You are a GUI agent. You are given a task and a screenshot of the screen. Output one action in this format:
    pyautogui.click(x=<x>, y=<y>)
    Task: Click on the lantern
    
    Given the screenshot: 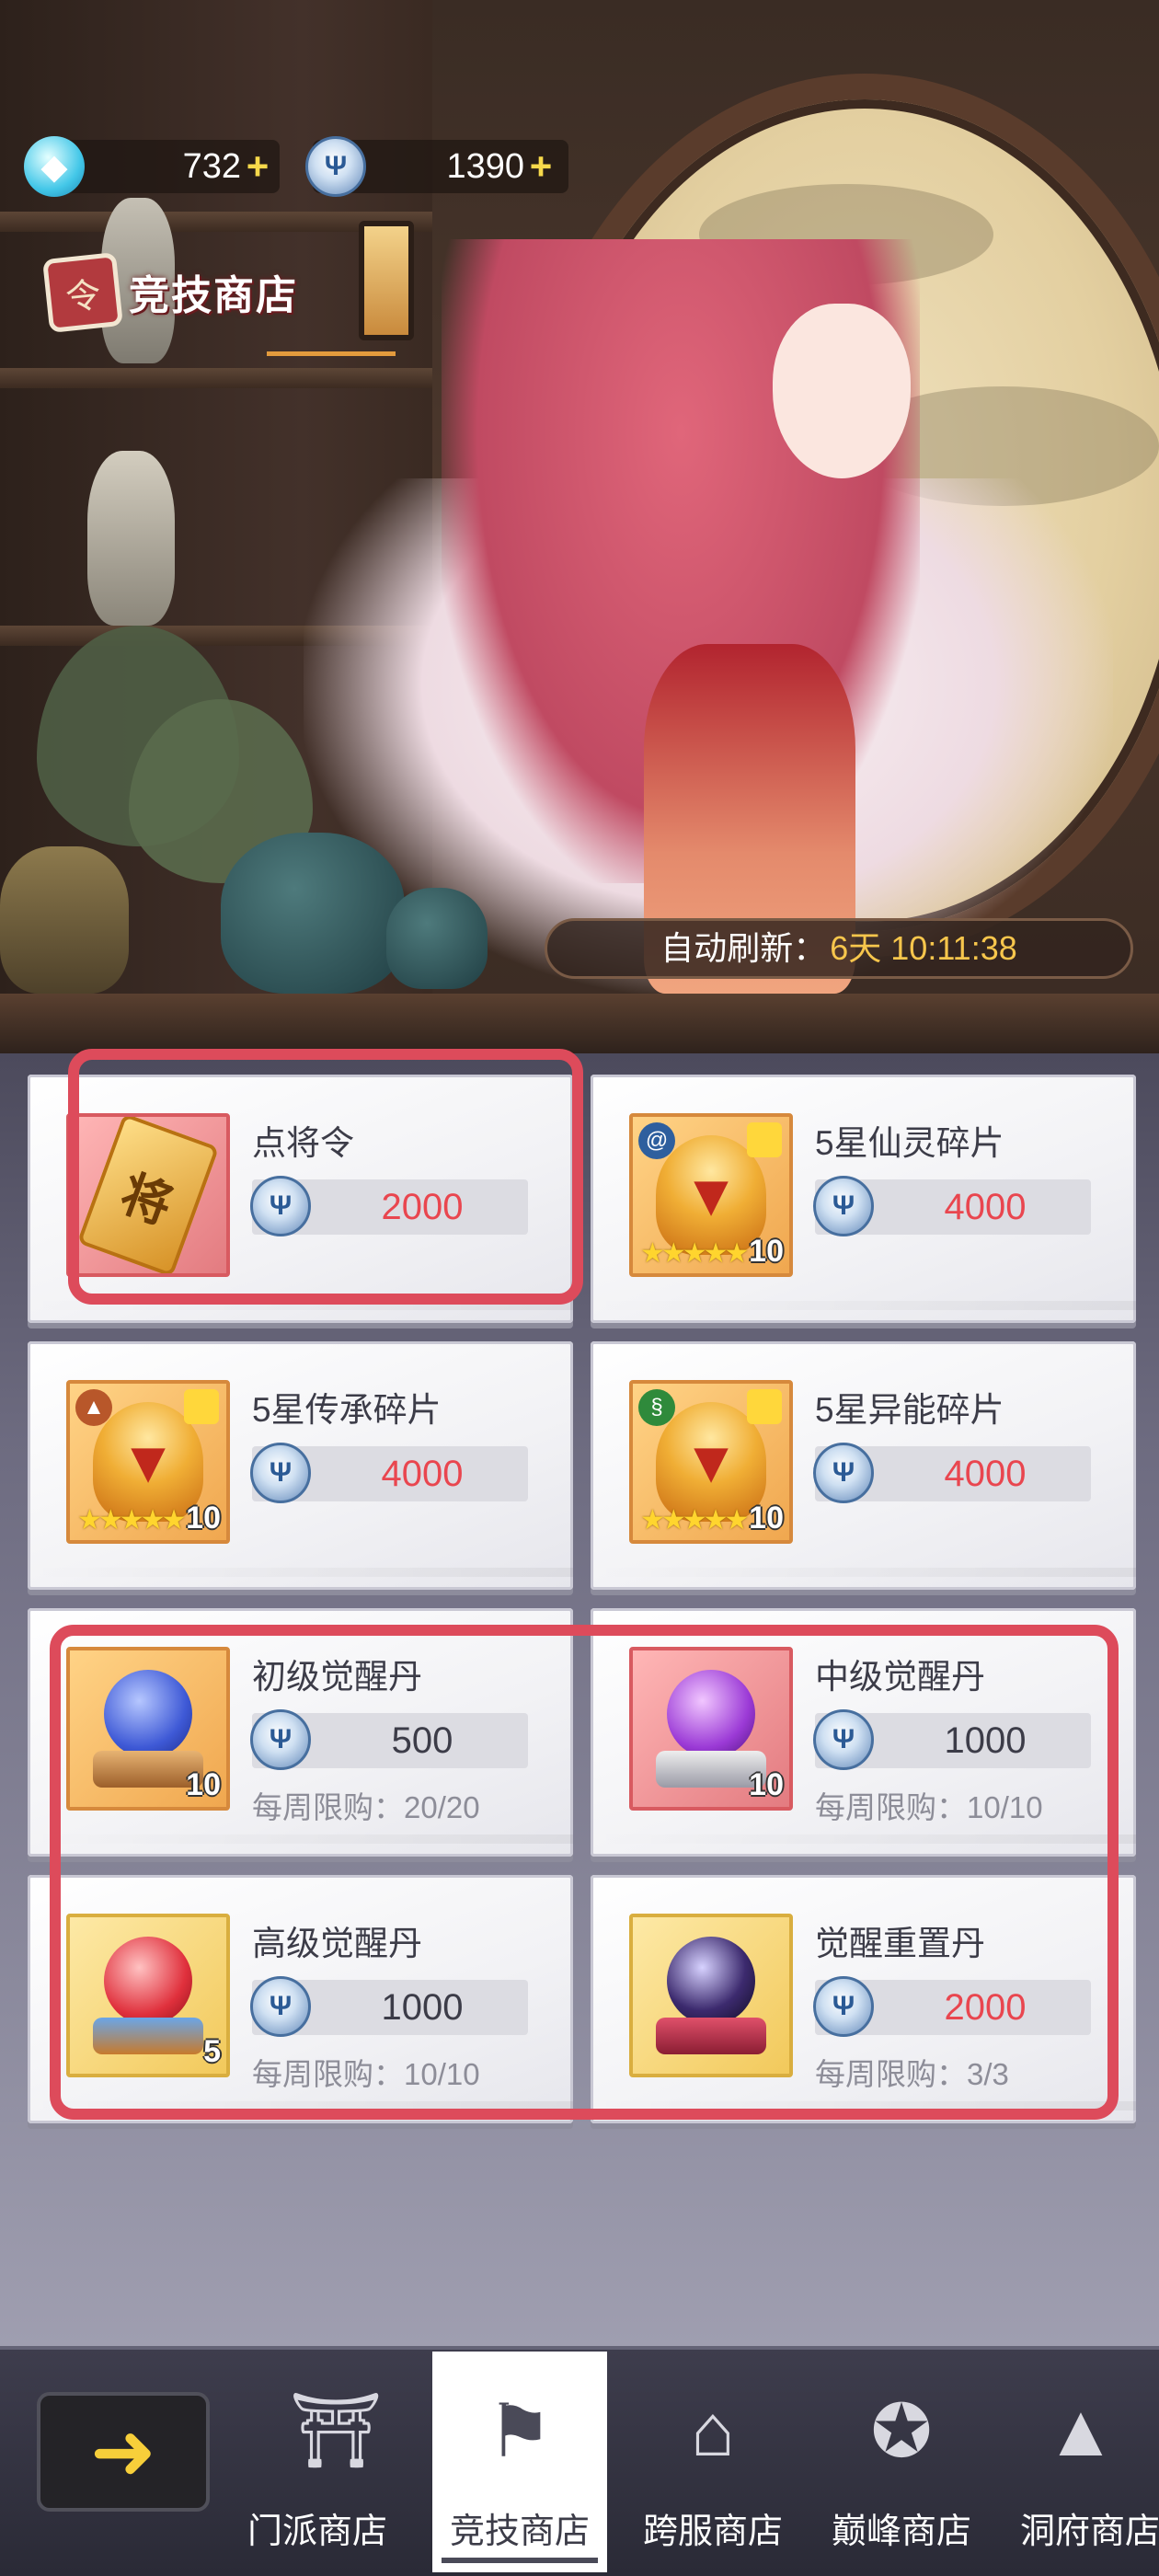 What is the action you would take?
    pyautogui.click(x=386, y=280)
    